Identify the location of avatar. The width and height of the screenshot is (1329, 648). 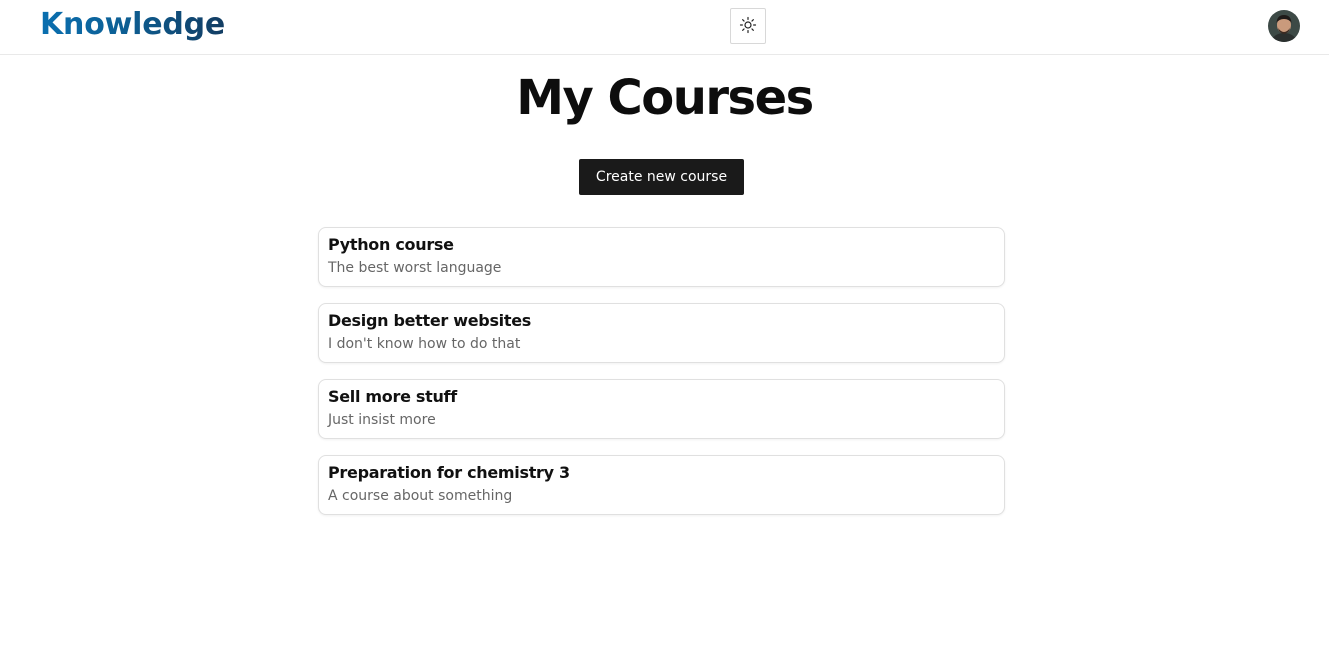
(1284, 26).